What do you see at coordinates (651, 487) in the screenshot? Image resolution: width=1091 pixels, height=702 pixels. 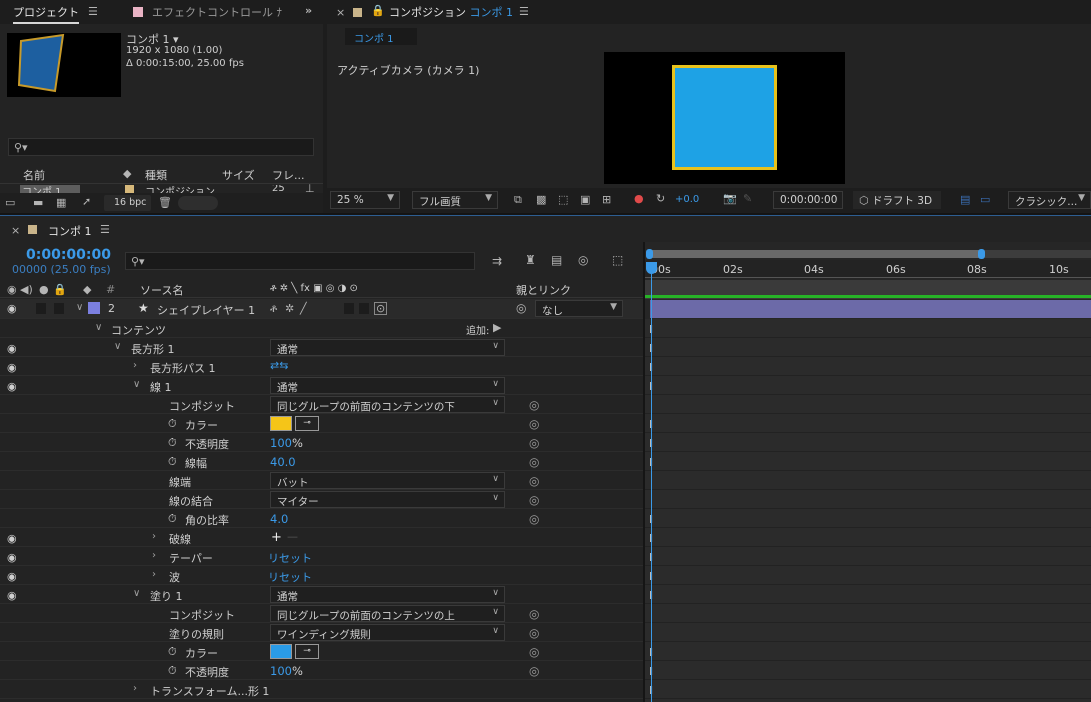 I see `playhead-line` at bounding box center [651, 487].